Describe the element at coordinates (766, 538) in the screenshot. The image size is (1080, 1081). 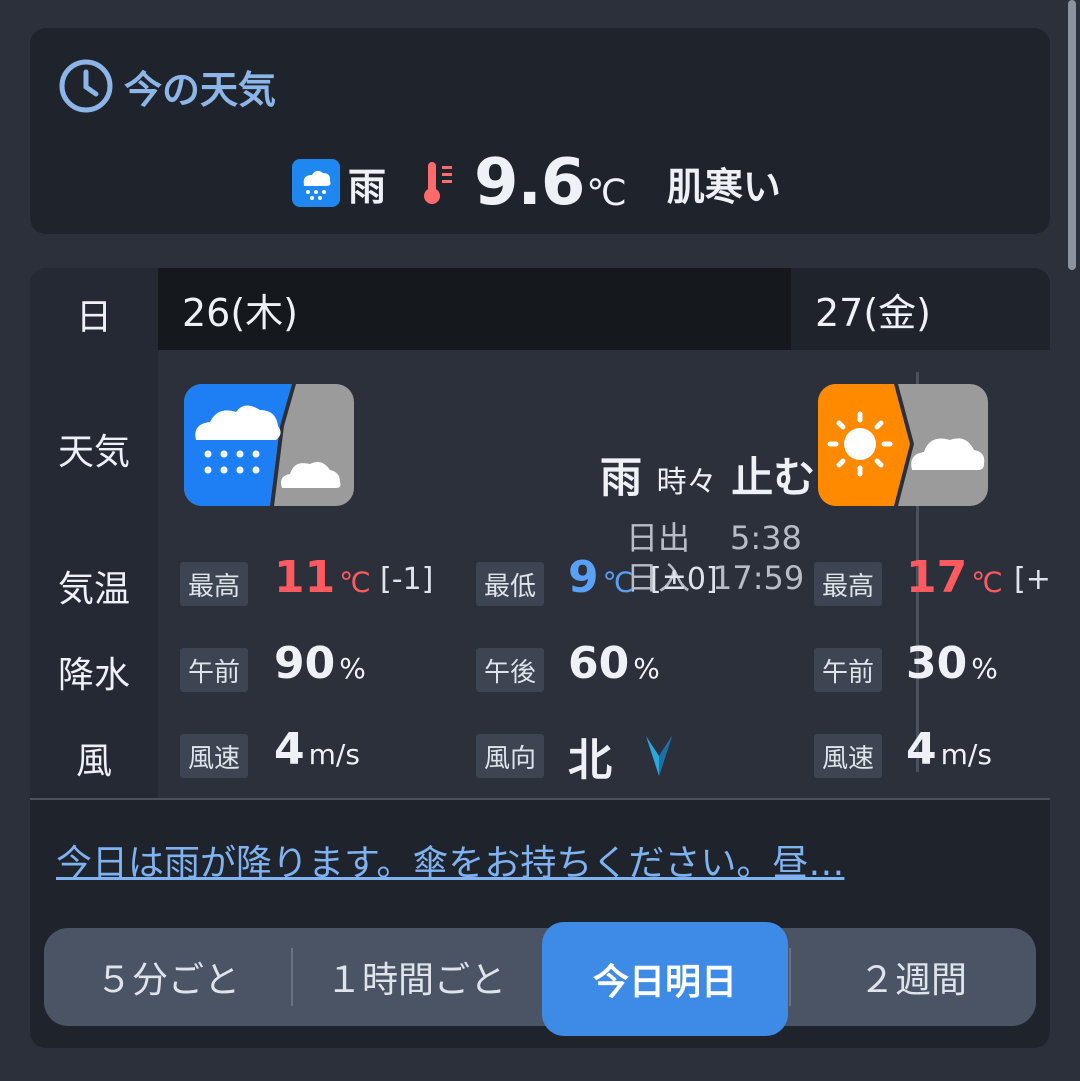
I see `sunrise-time: 5:38` at that location.